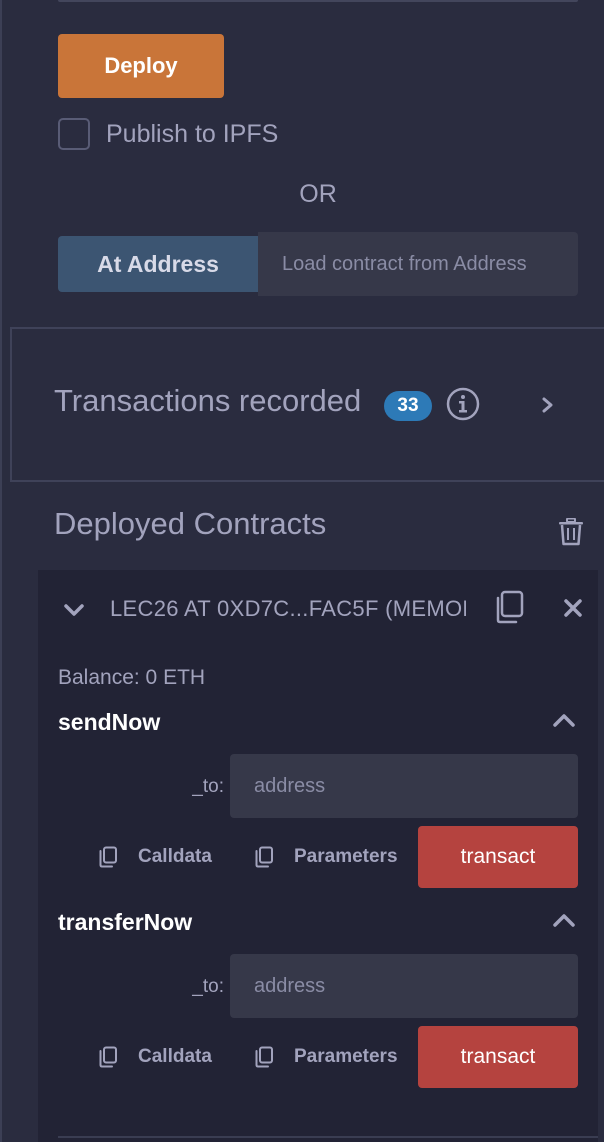 This screenshot has height=1142, width=604. I want to click on contract-address-input, so click(418, 264).